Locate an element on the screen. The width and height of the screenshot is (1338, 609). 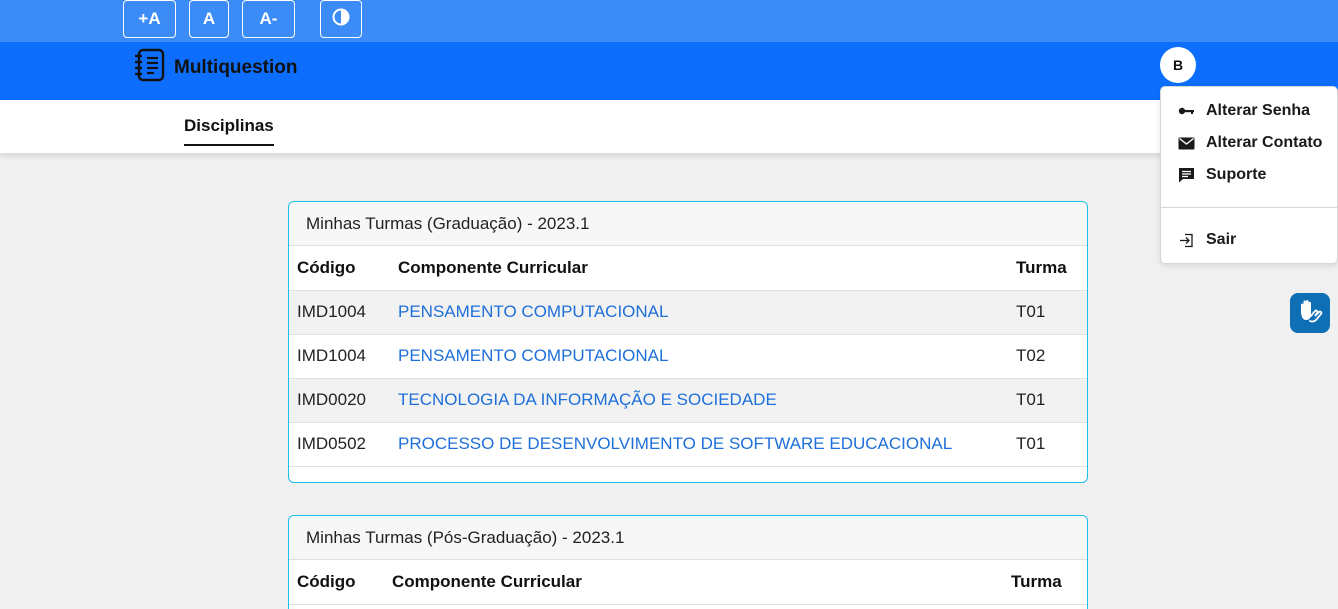
table-row: IMD1004 PENSAMENTO COMPUTACIONAL T02 is located at coordinates (688, 356).